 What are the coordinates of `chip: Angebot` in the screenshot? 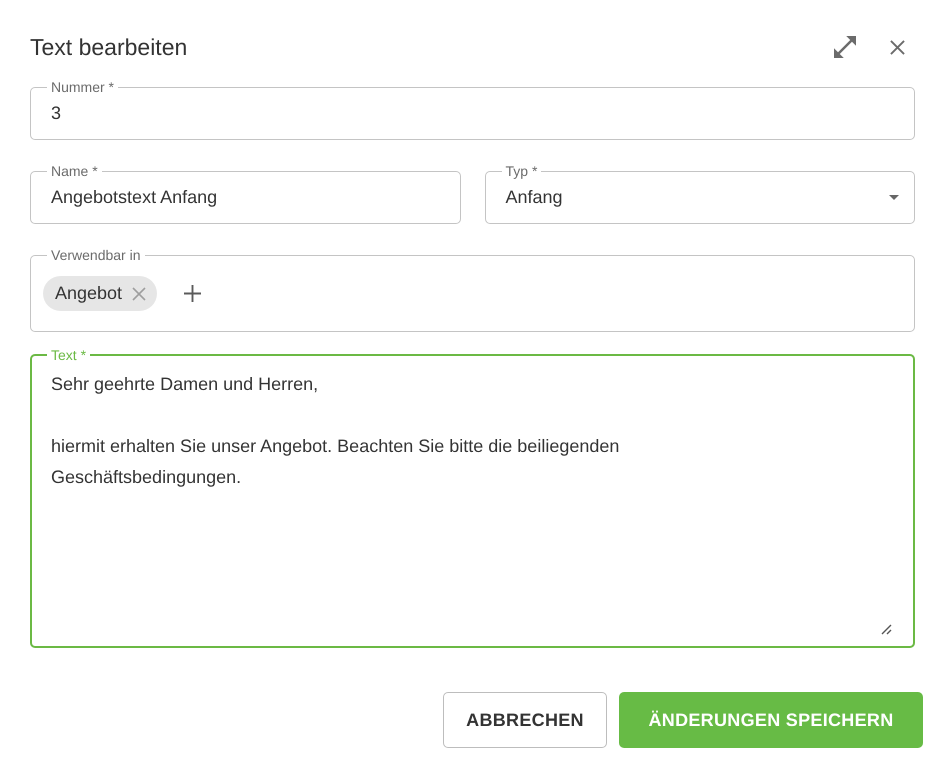 It's located at (100, 293).